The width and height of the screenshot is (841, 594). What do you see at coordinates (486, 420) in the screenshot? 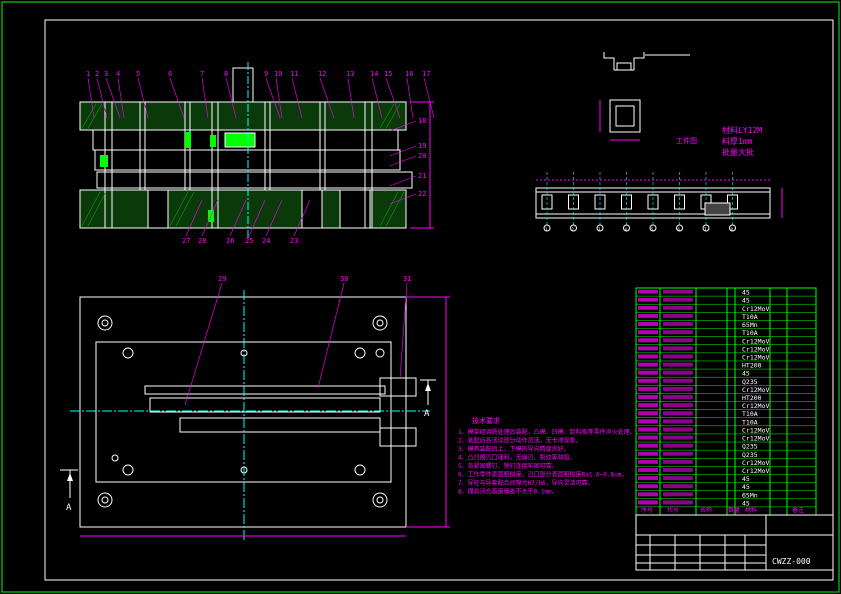
I see `tech-requirements-title: 技术要求` at bounding box center [486, 420].